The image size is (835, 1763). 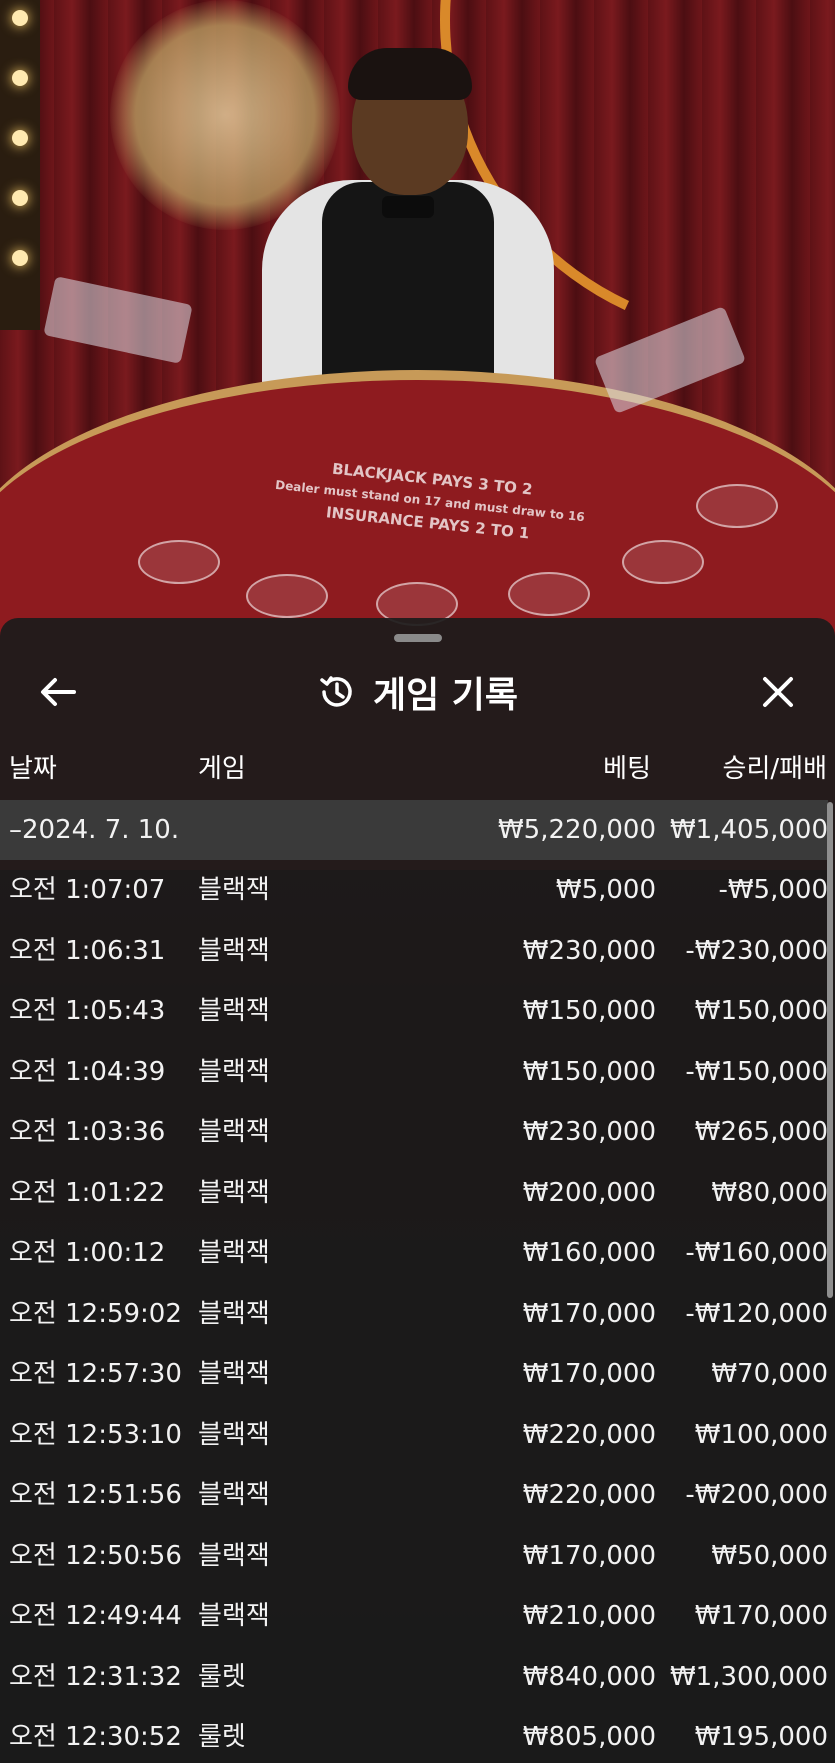 What do you see at coordinates (775, 766) in the screenshot?
I see `column-header-result: 승리/패배` at bounding box center [775, 766].